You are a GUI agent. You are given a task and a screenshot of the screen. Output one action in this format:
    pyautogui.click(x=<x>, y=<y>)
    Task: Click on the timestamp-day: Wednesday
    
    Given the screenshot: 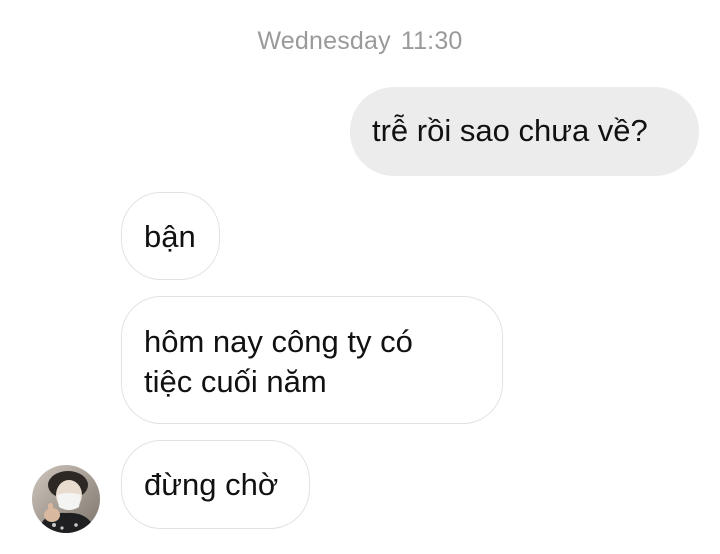 What is the action you would take?
    pyautogui.click(x=324, y=41)
    